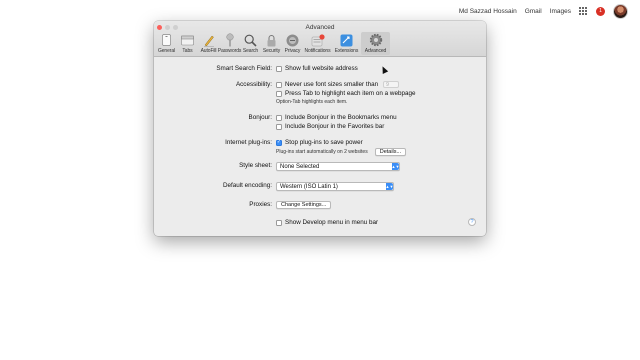  I want to click on bonjour-favorites-checkbox, so click(279, 126).